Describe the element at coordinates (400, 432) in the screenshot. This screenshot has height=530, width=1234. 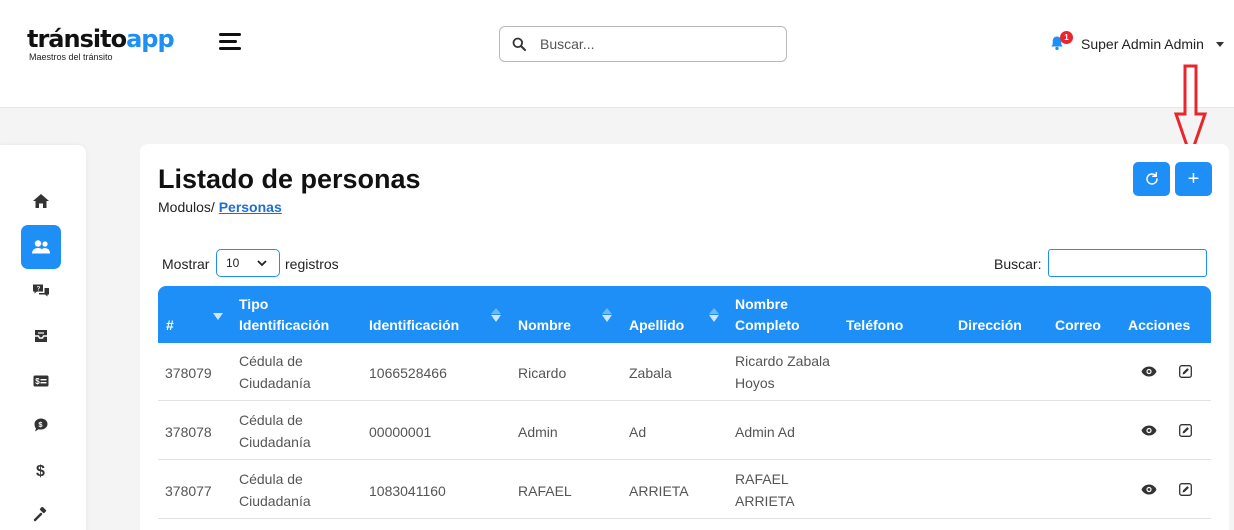
I see `cell-identificacion: 00000001` at that location.